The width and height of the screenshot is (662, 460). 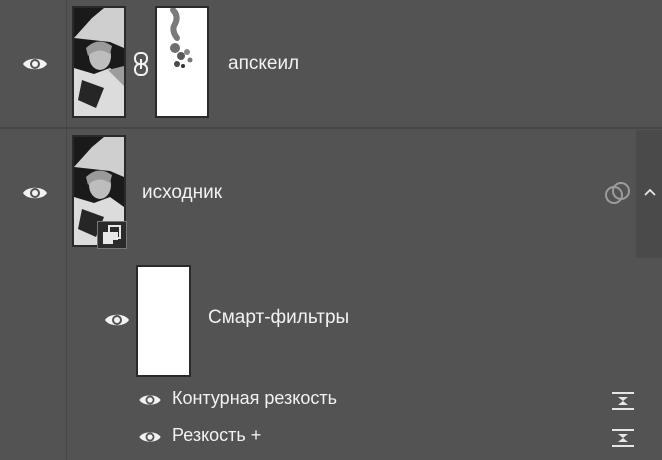 What do you see at coordinates (182, 192) in the screenshot?
I see `layer-name: исходник` at bounding box center [182, 192].